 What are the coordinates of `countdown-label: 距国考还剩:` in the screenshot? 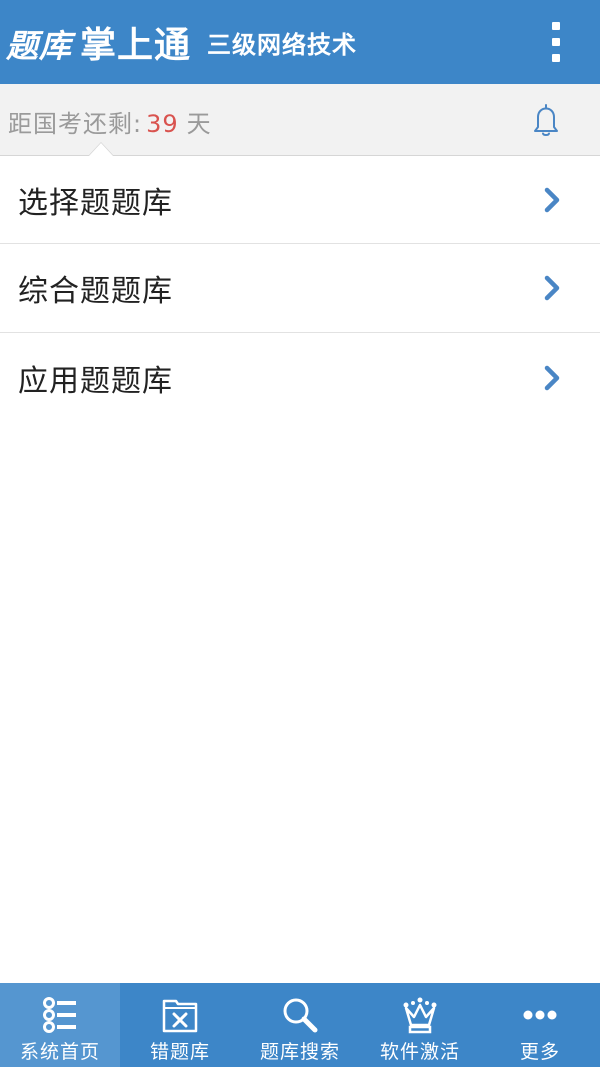 It's located at (75, 124).